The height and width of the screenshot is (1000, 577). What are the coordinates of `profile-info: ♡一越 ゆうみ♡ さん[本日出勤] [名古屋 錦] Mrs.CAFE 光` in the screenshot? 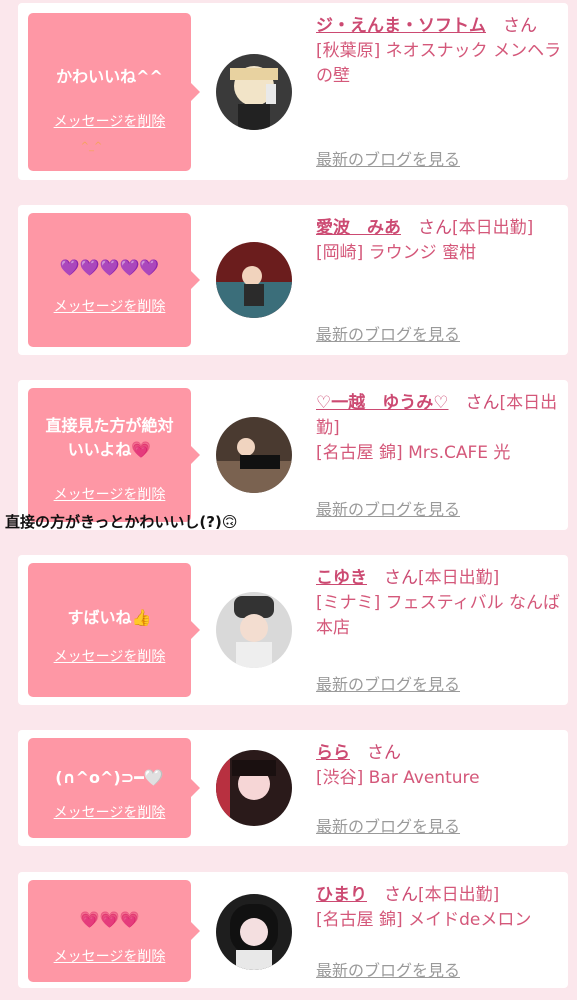 It's located at (439, 428).